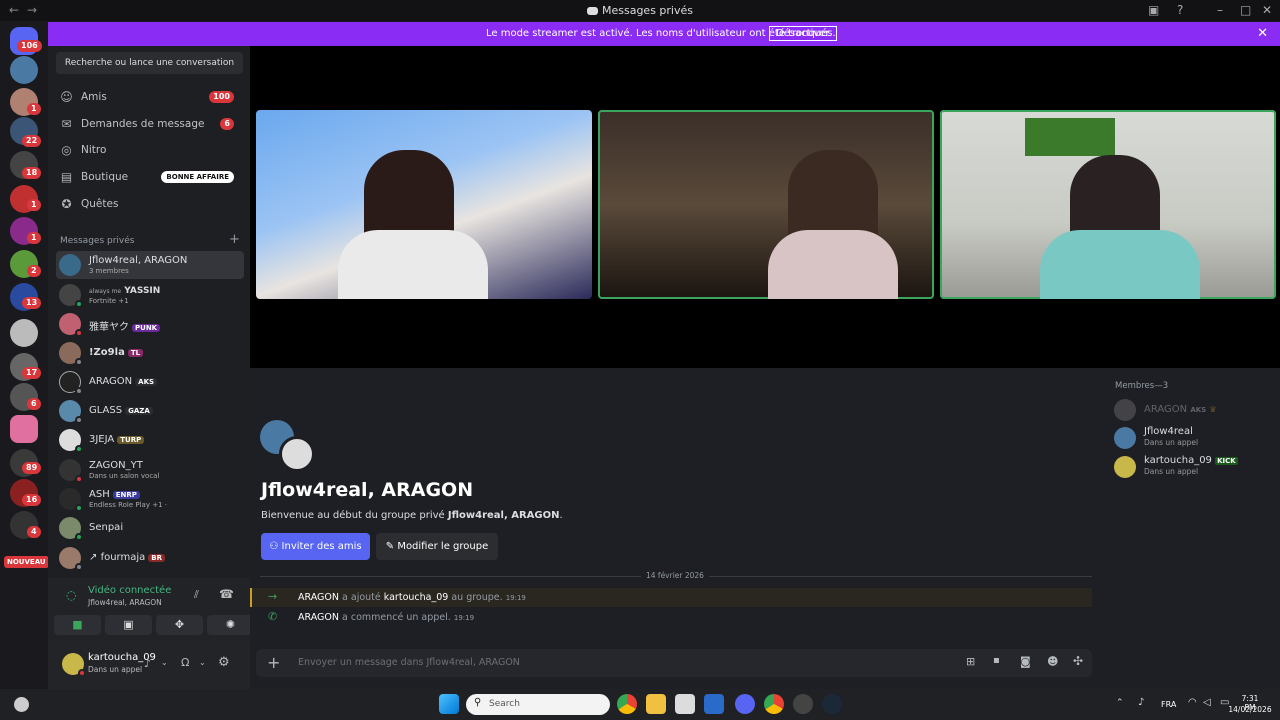 This screenshot has height=720, width=1280. Describe the element at coordinates (1192, 702) in the screenshot. I see `wifi-icon: ◠` at that location.